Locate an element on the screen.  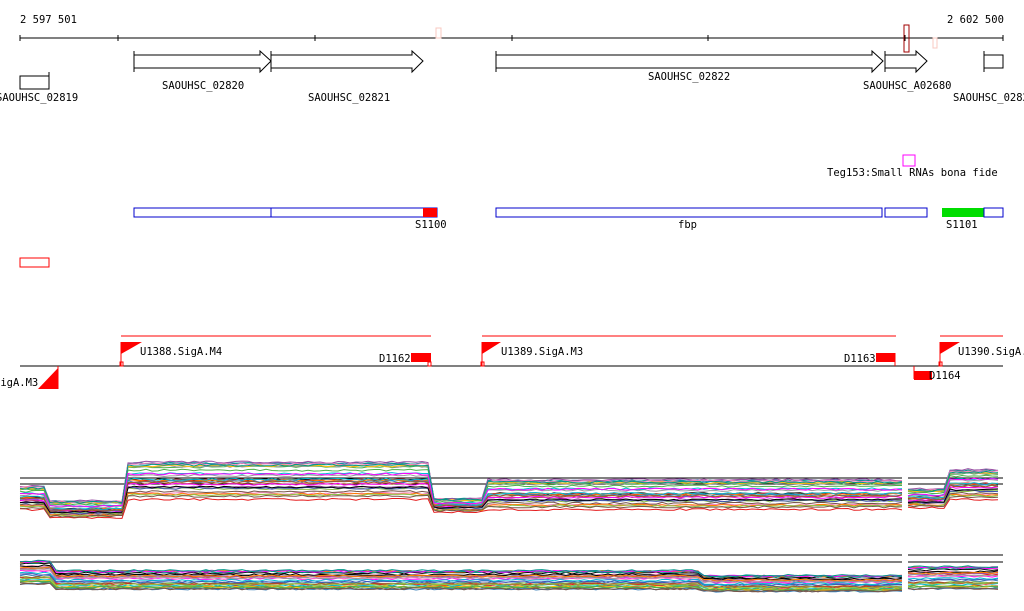
ruler-end-label: 2 602 500 is located at coordinates (975, 20).